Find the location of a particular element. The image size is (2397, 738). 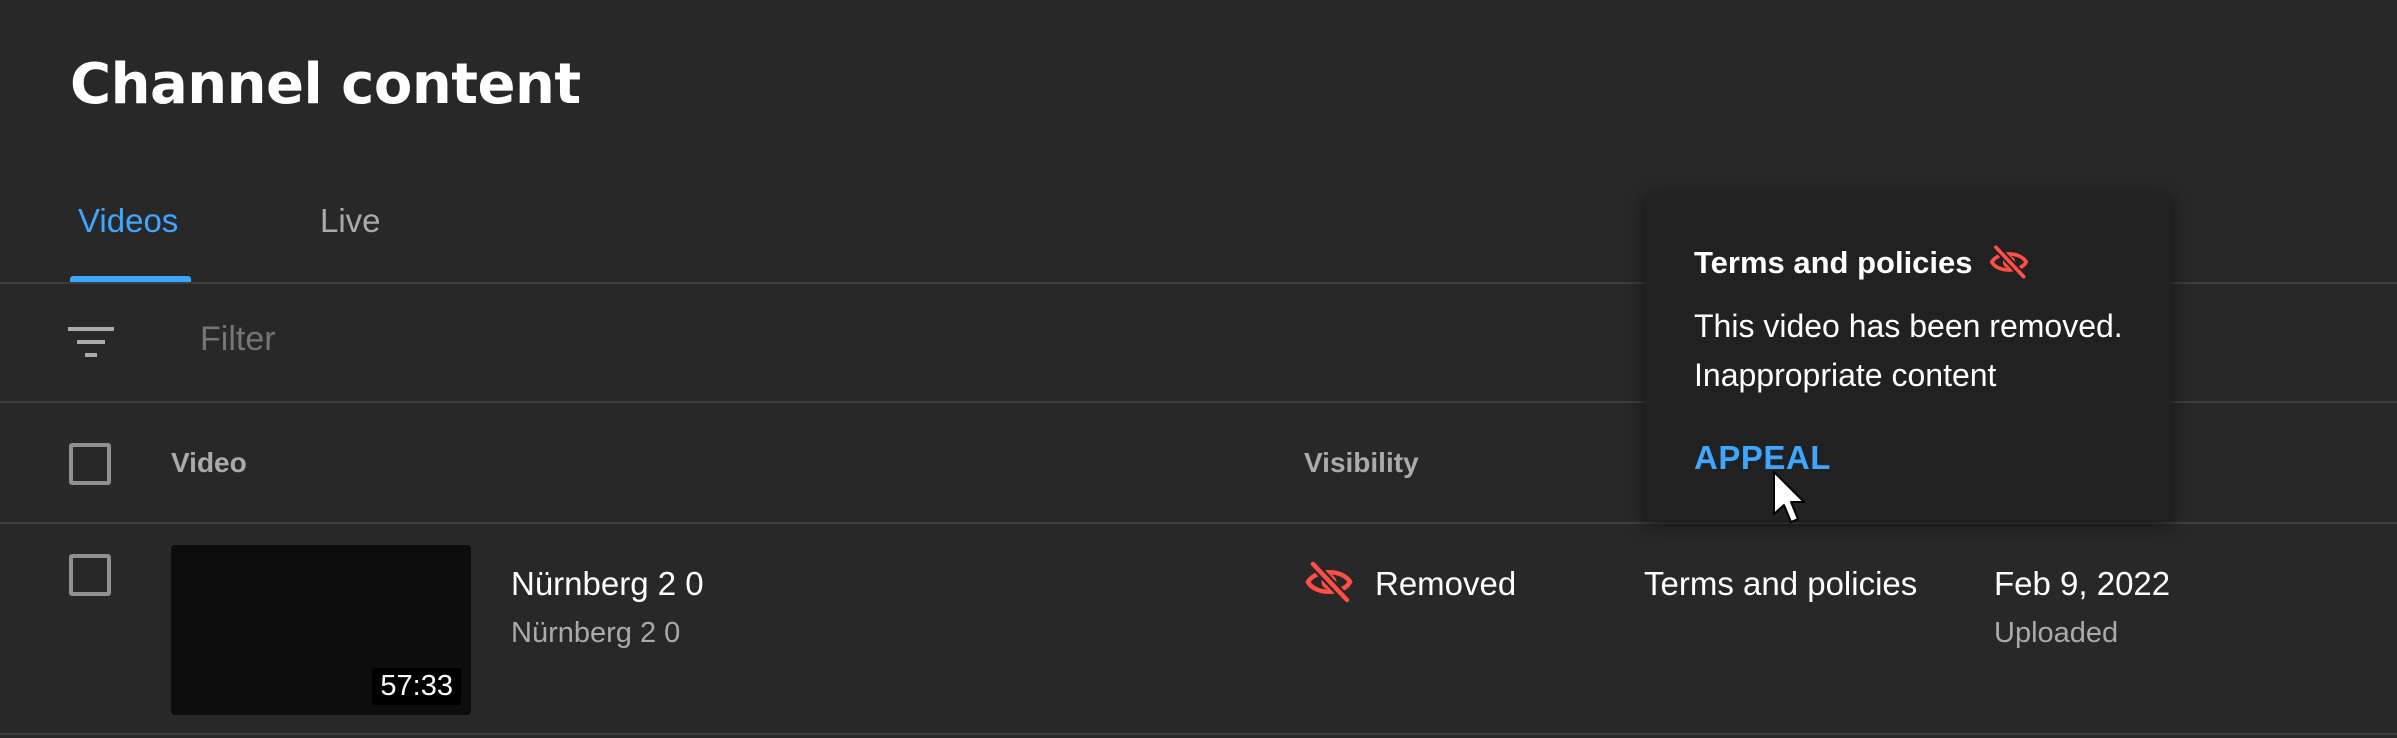

column-header-visibility: Visibility is located at coordinates (1361, 463).